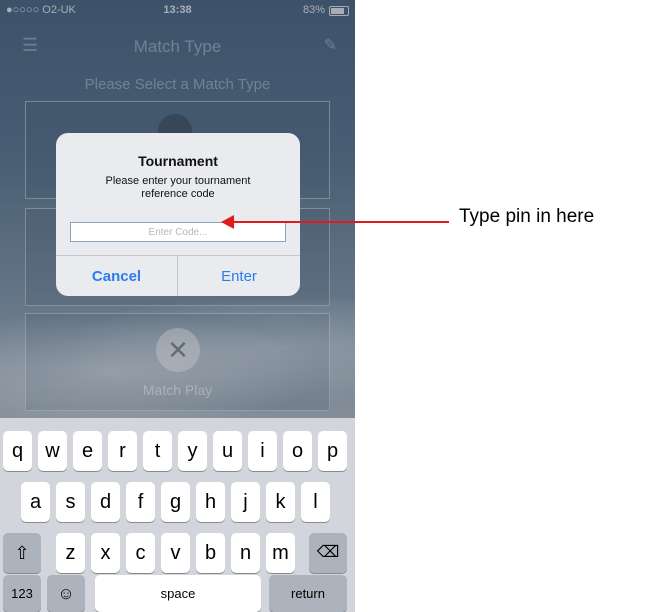 This screenshot has width=655, height=612. I want to click on numbers-key: 123, so click(22, 593).